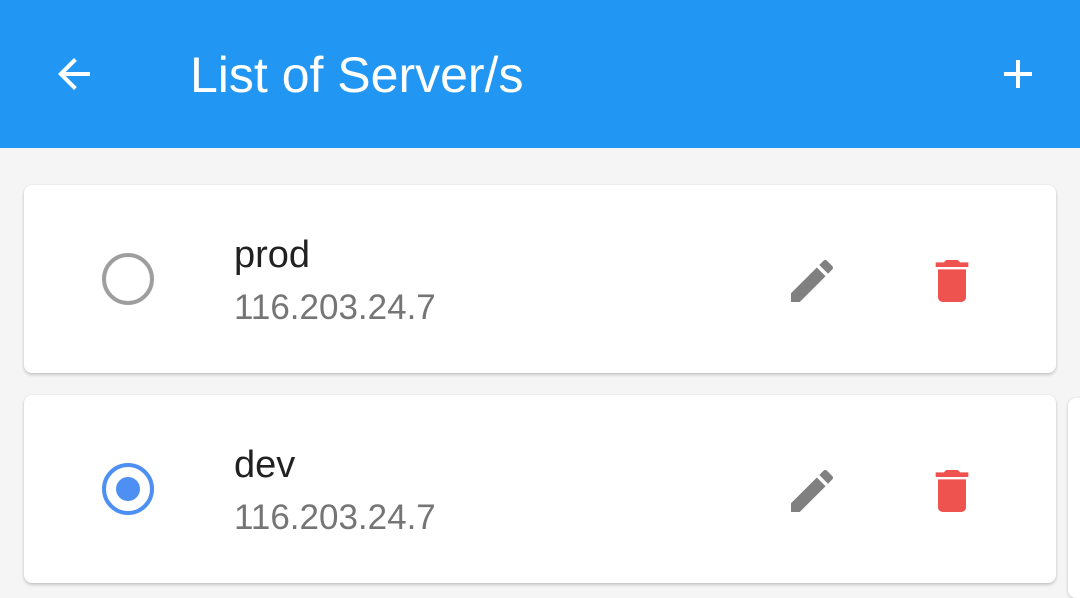  I want to click on page-title: List of Server/s, so click(357, 75).